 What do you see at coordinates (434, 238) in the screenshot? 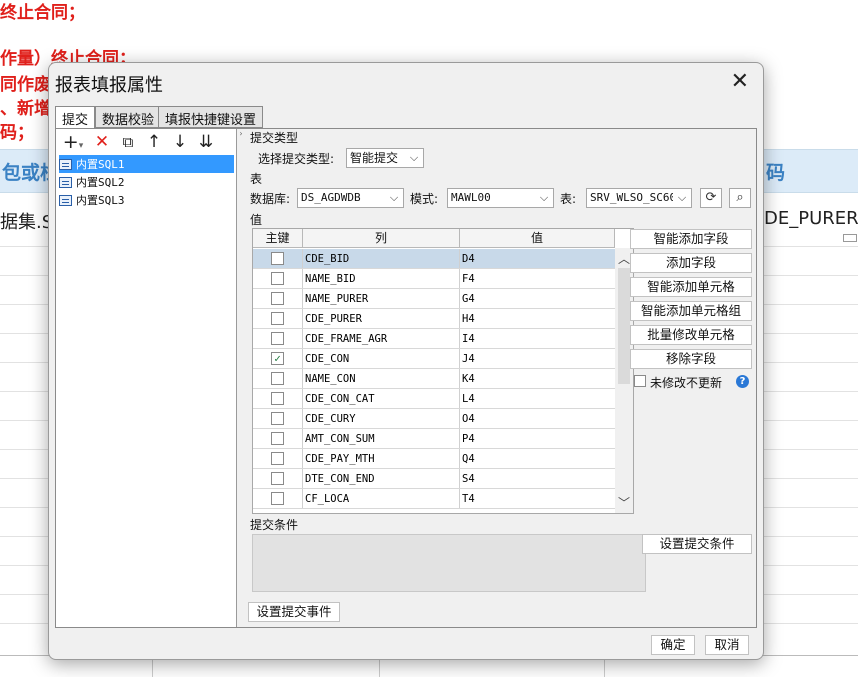
I see `table-header: 主键 列 值` at bounding box center [434, 238].